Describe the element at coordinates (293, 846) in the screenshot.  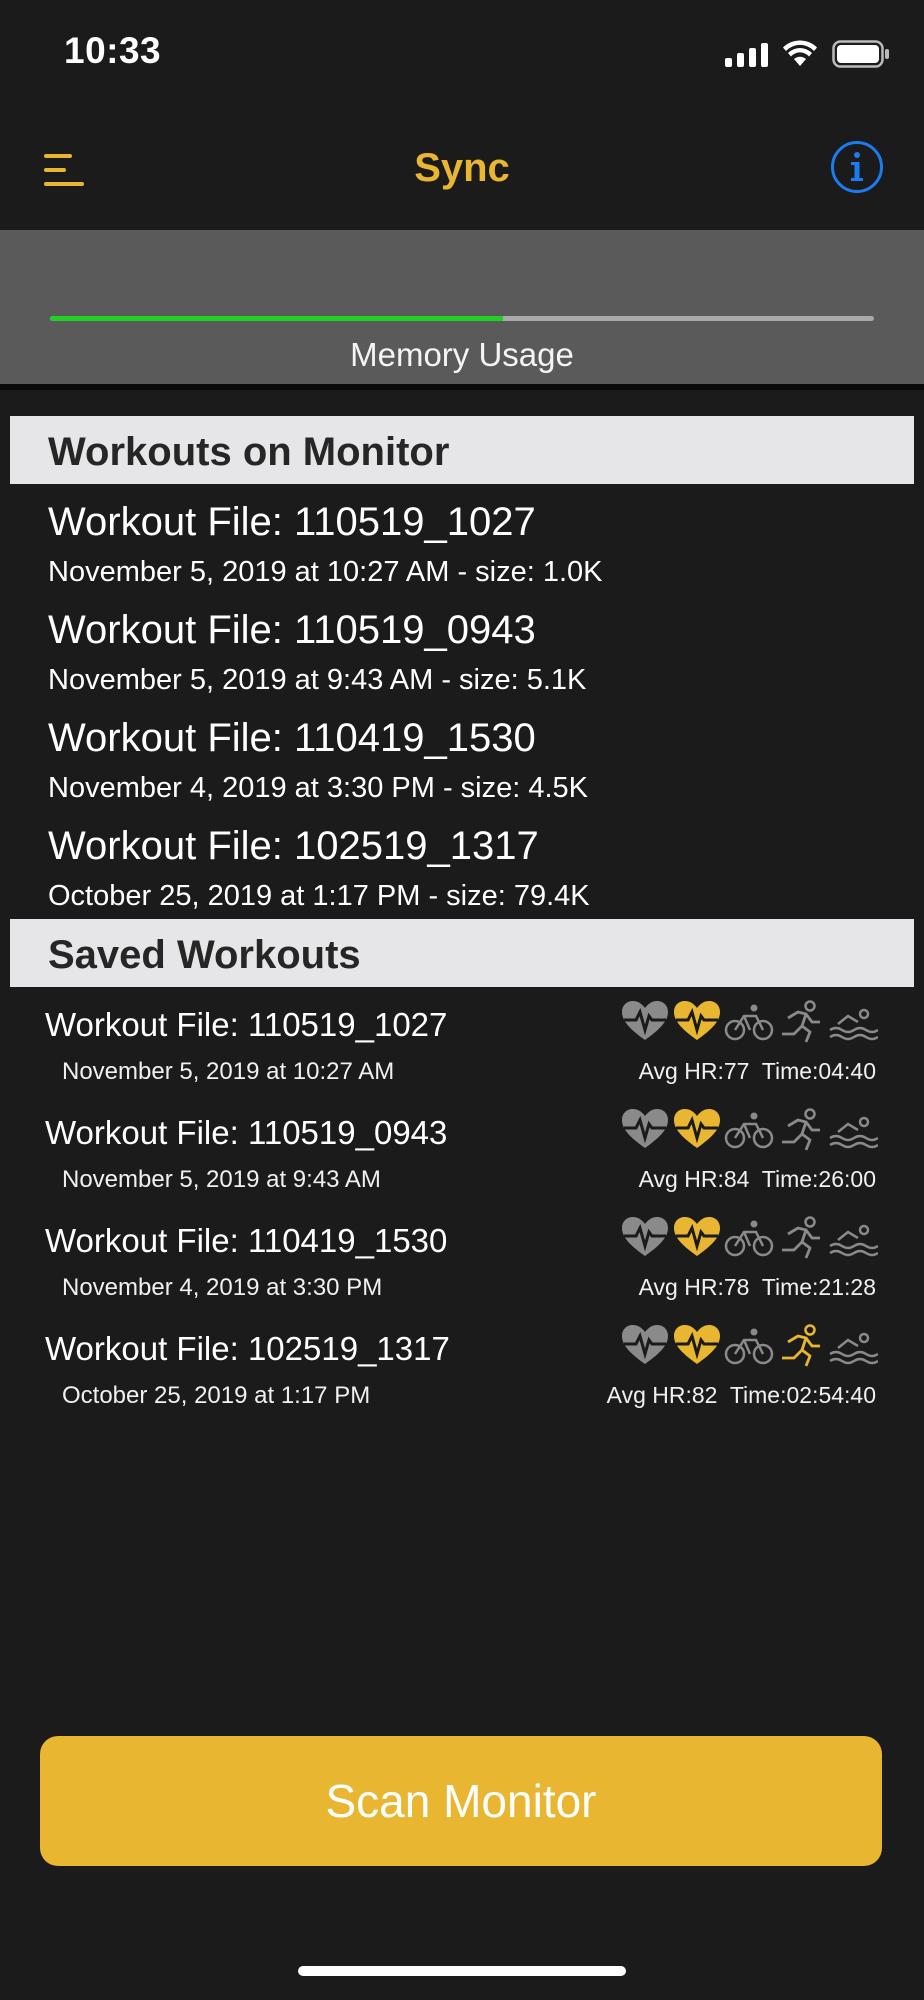
I see `workout-file-title: Workout File: 102519_1317` at that location.